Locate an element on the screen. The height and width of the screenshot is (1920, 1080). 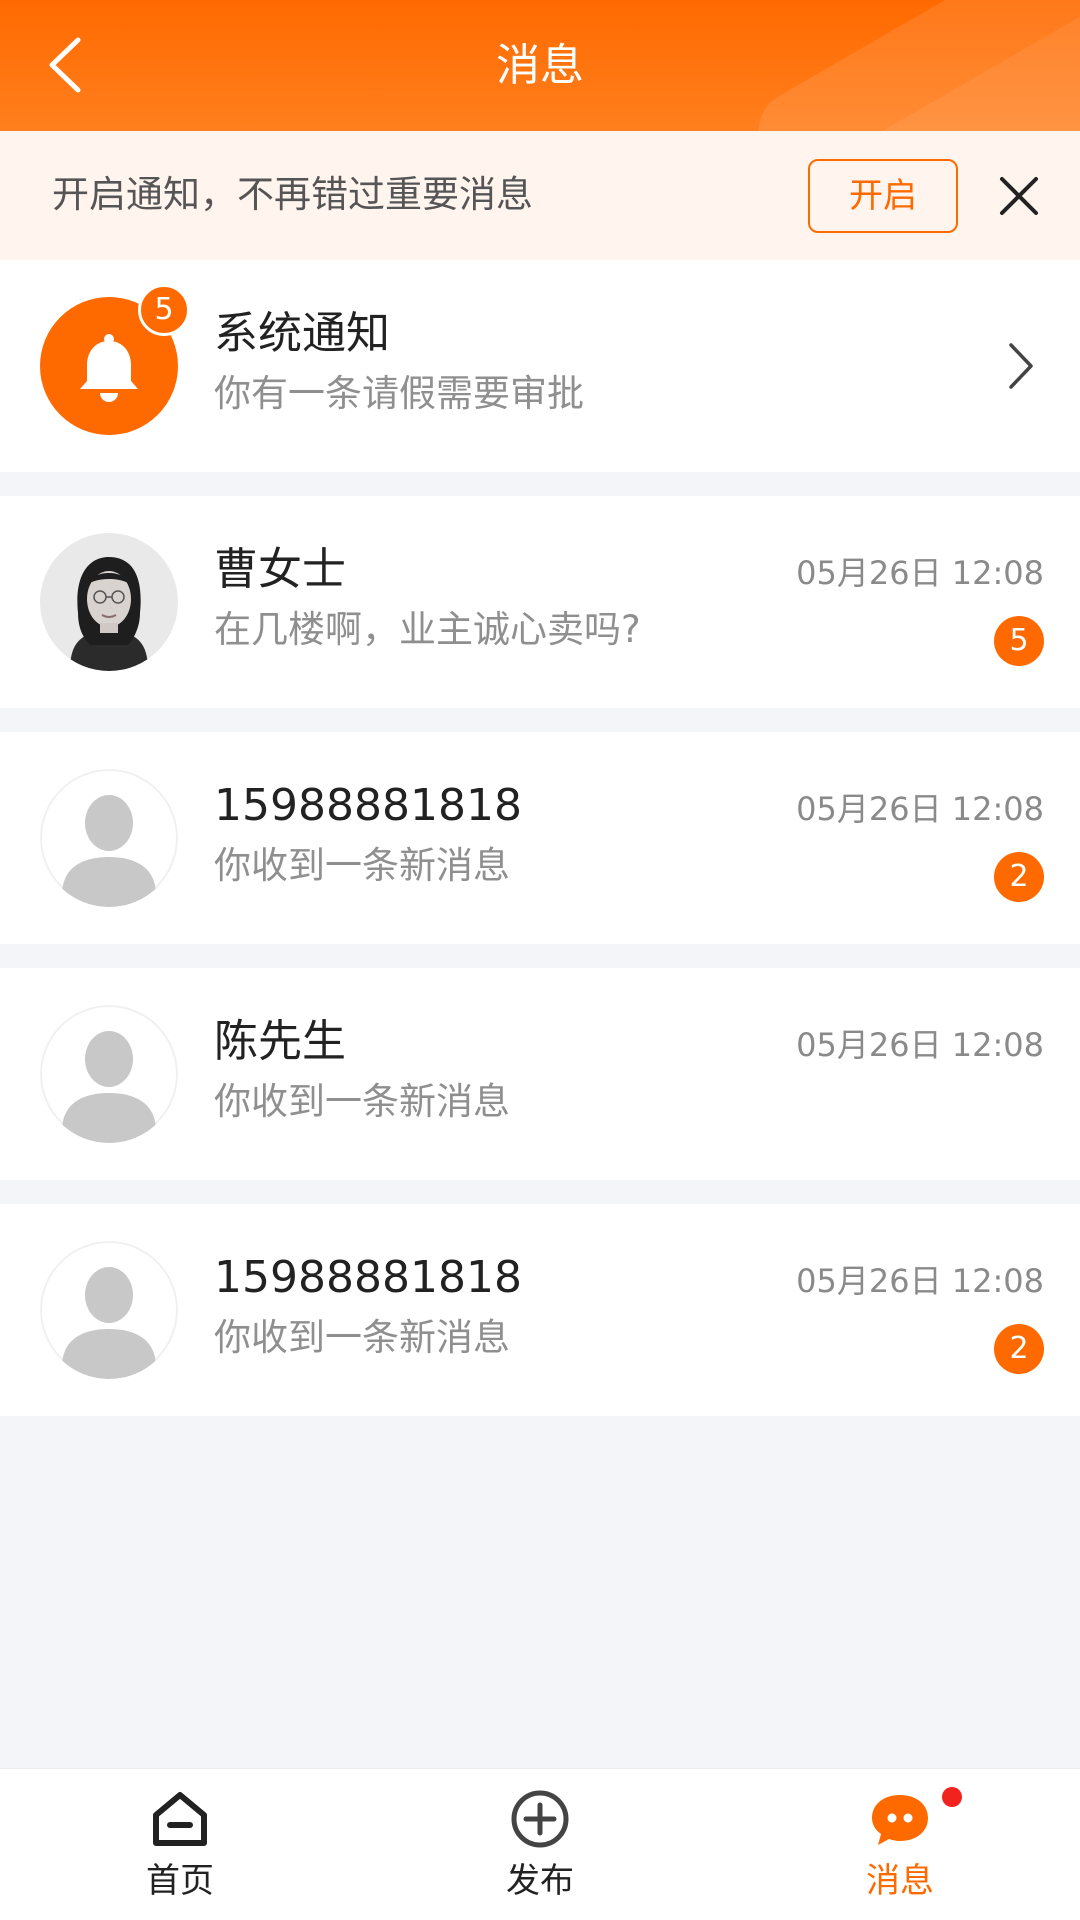
tab-label: 首页 is located at coordinates (180, 1881).